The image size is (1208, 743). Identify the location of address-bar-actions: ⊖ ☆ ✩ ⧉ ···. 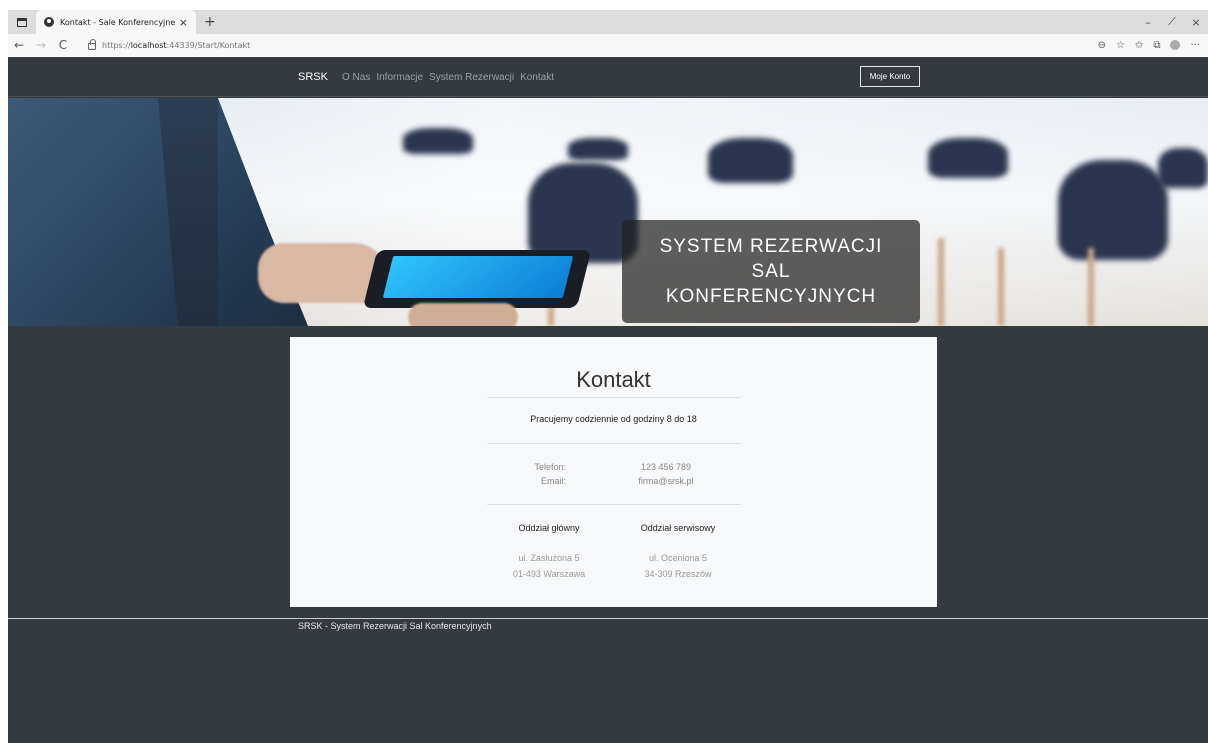
(1153, 45).